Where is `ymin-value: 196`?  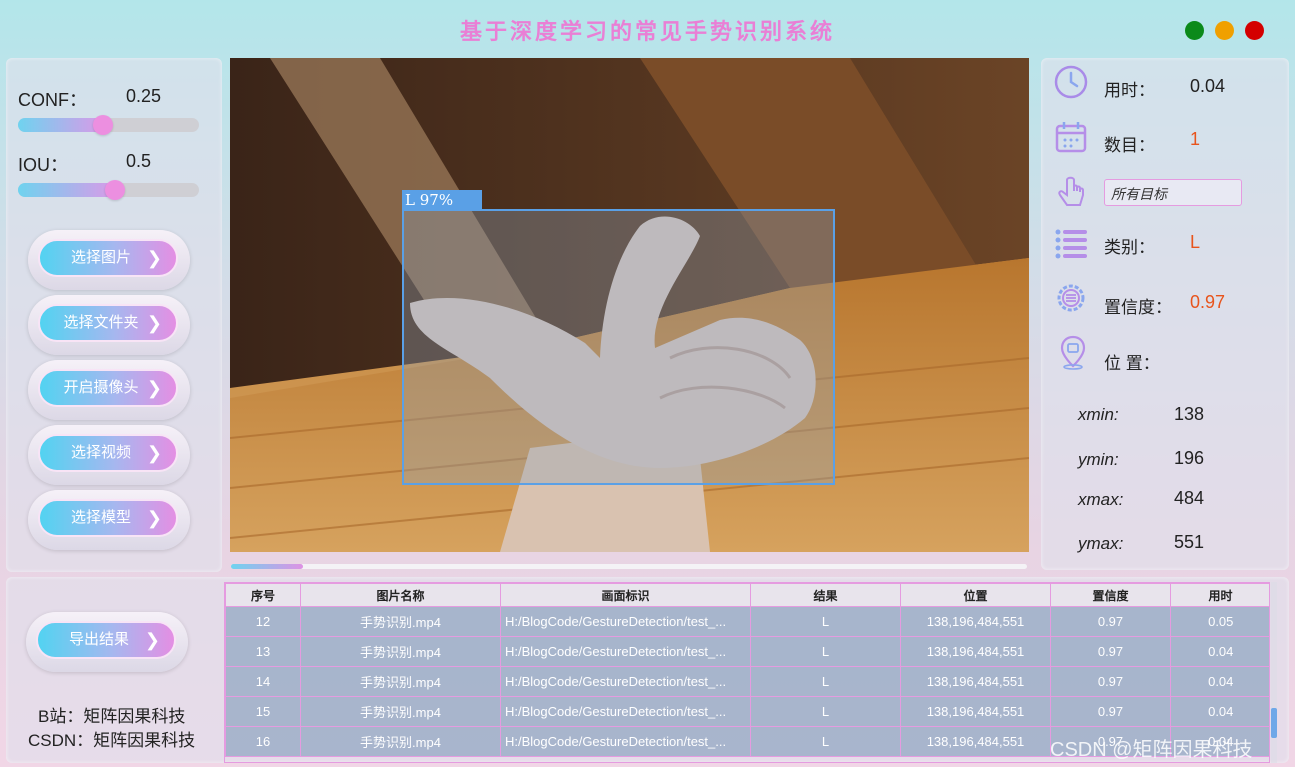
ymin-value: 196 is located at coordinates (1189, 458).